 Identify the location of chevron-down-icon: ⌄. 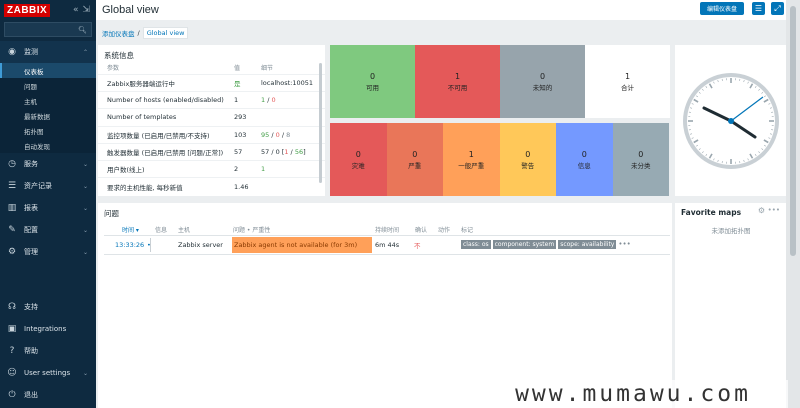
(85, 230).